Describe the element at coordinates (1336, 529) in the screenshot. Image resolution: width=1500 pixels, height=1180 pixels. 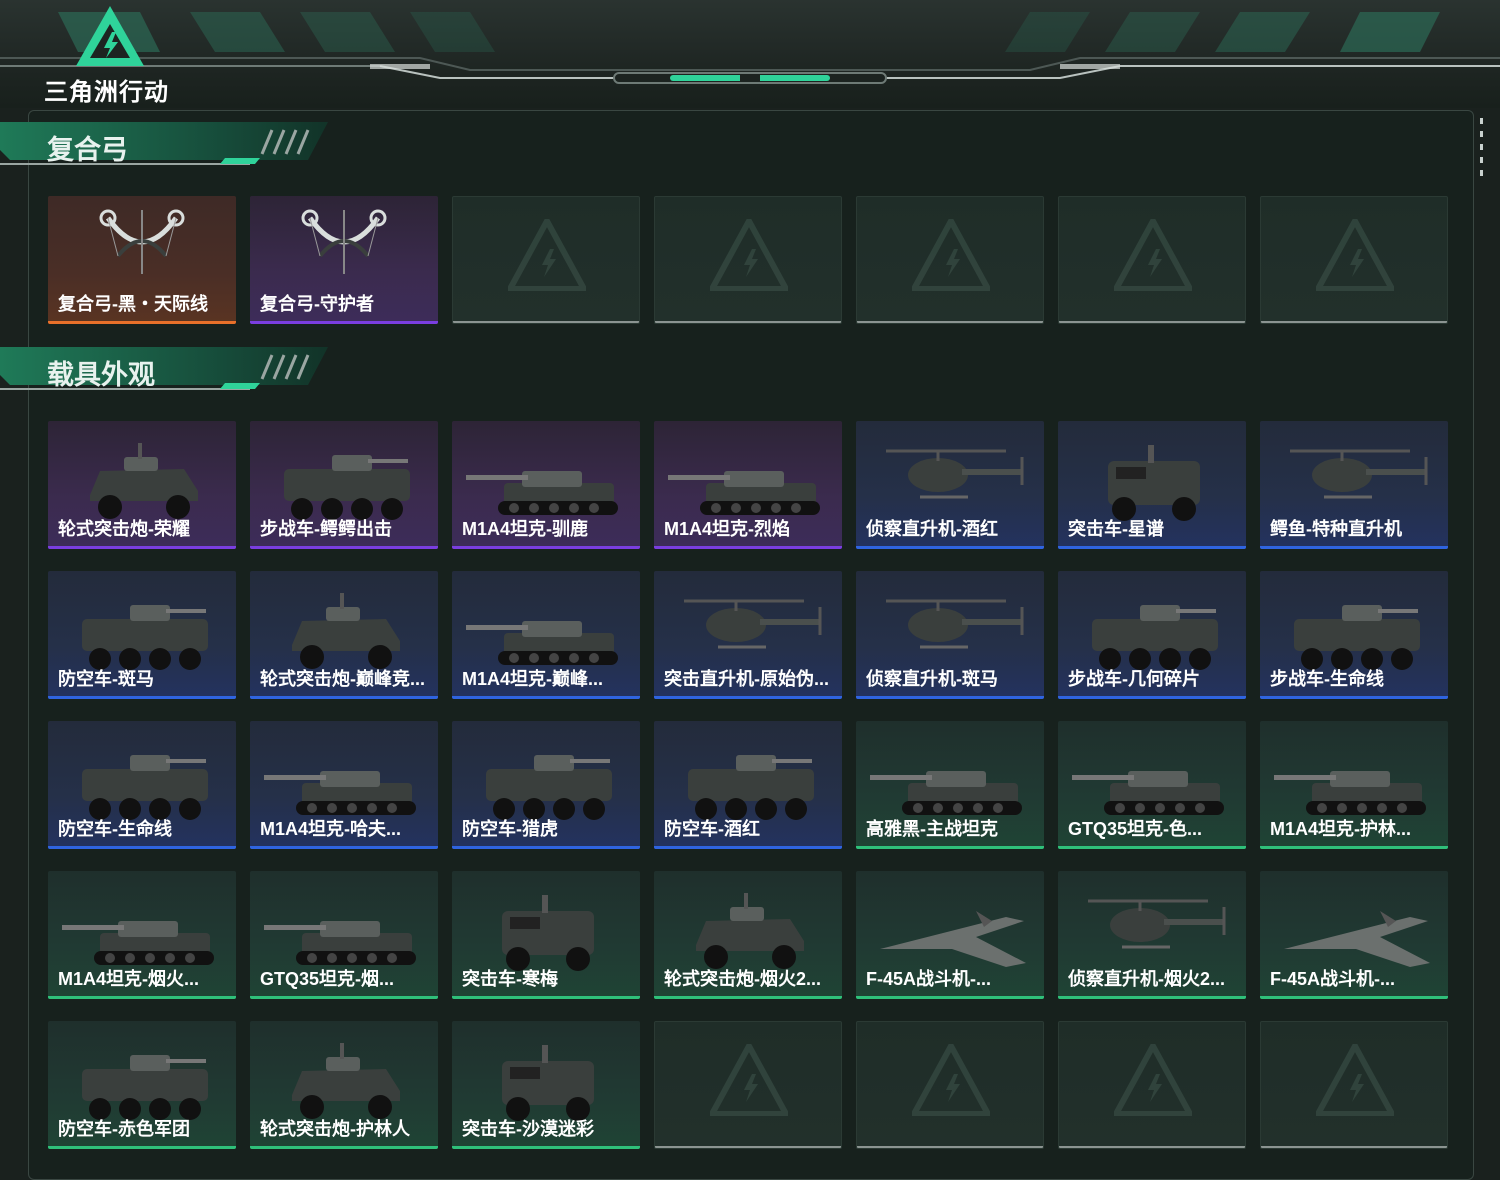
I see `skin-name: 鳄鱼-特种直升机` at that location.